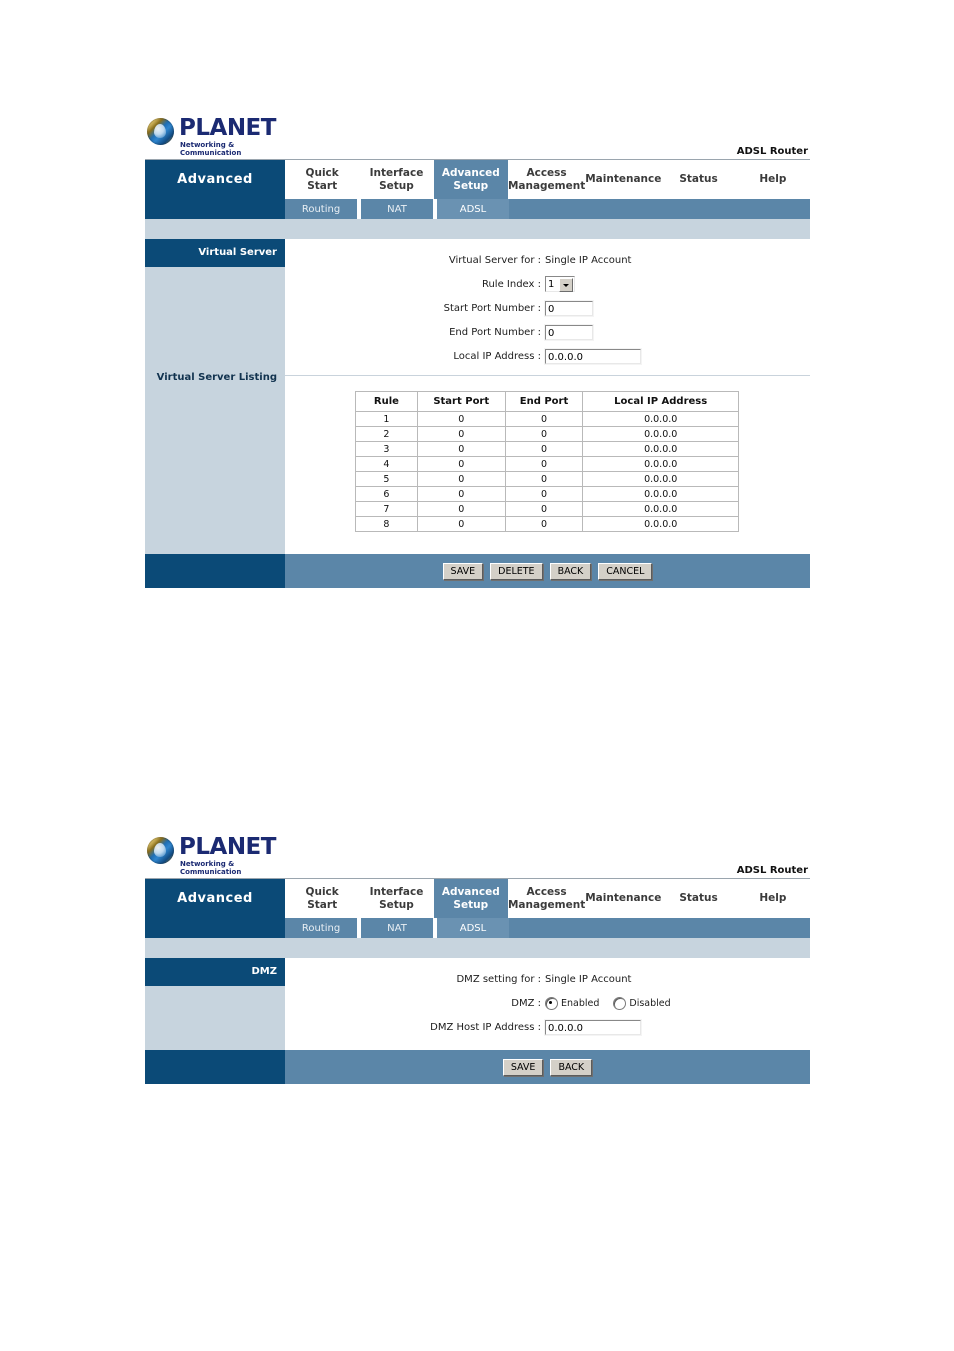  I want to click on cell-rule: 4, so click(386, 464).